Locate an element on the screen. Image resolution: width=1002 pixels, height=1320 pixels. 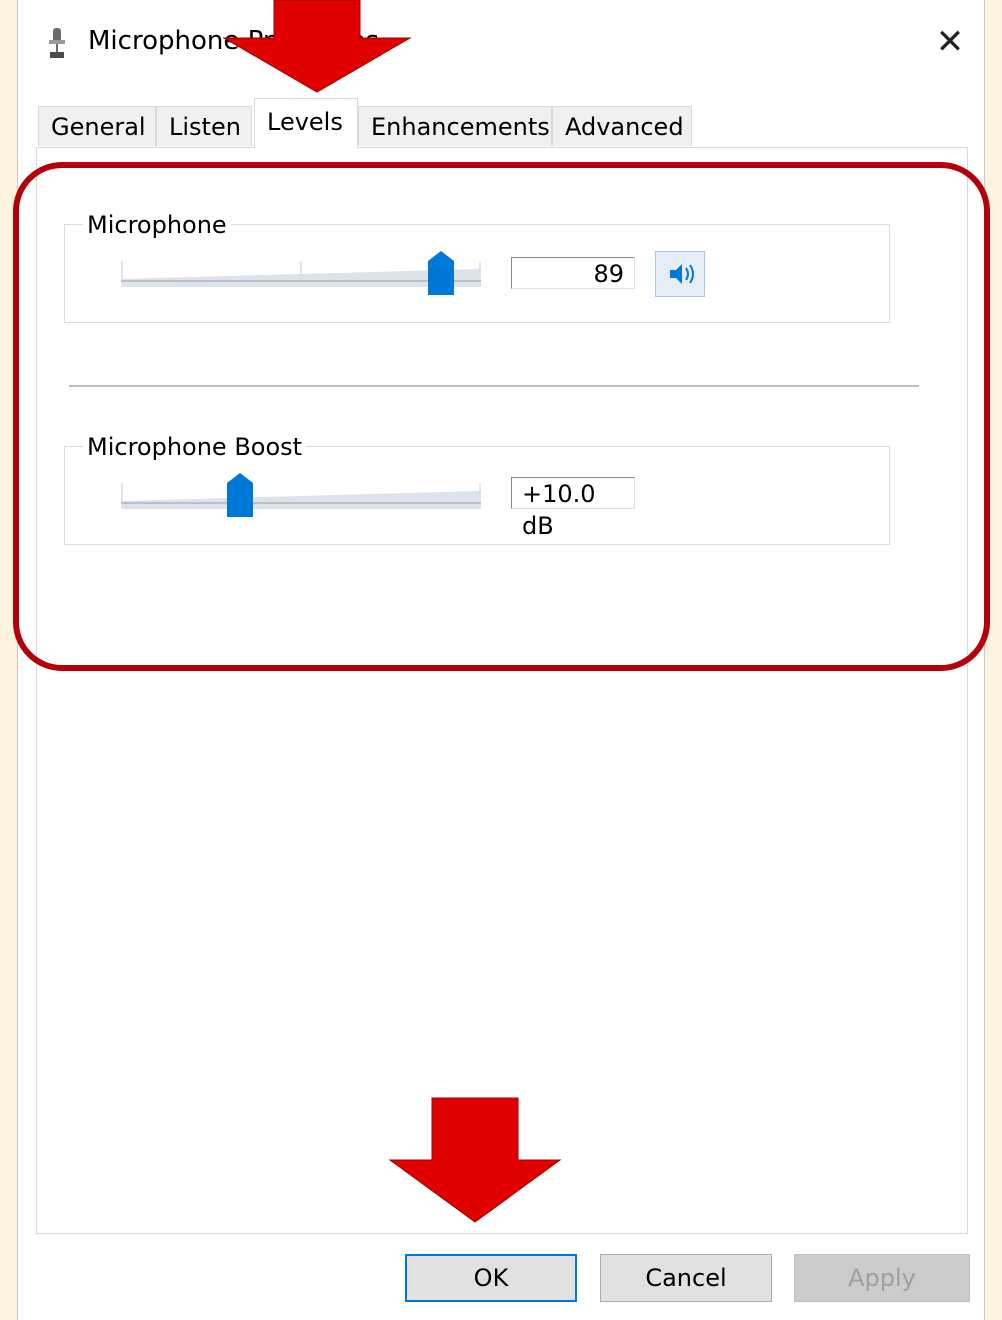
tab-levels: Levels is located at coordinates (306, 123).